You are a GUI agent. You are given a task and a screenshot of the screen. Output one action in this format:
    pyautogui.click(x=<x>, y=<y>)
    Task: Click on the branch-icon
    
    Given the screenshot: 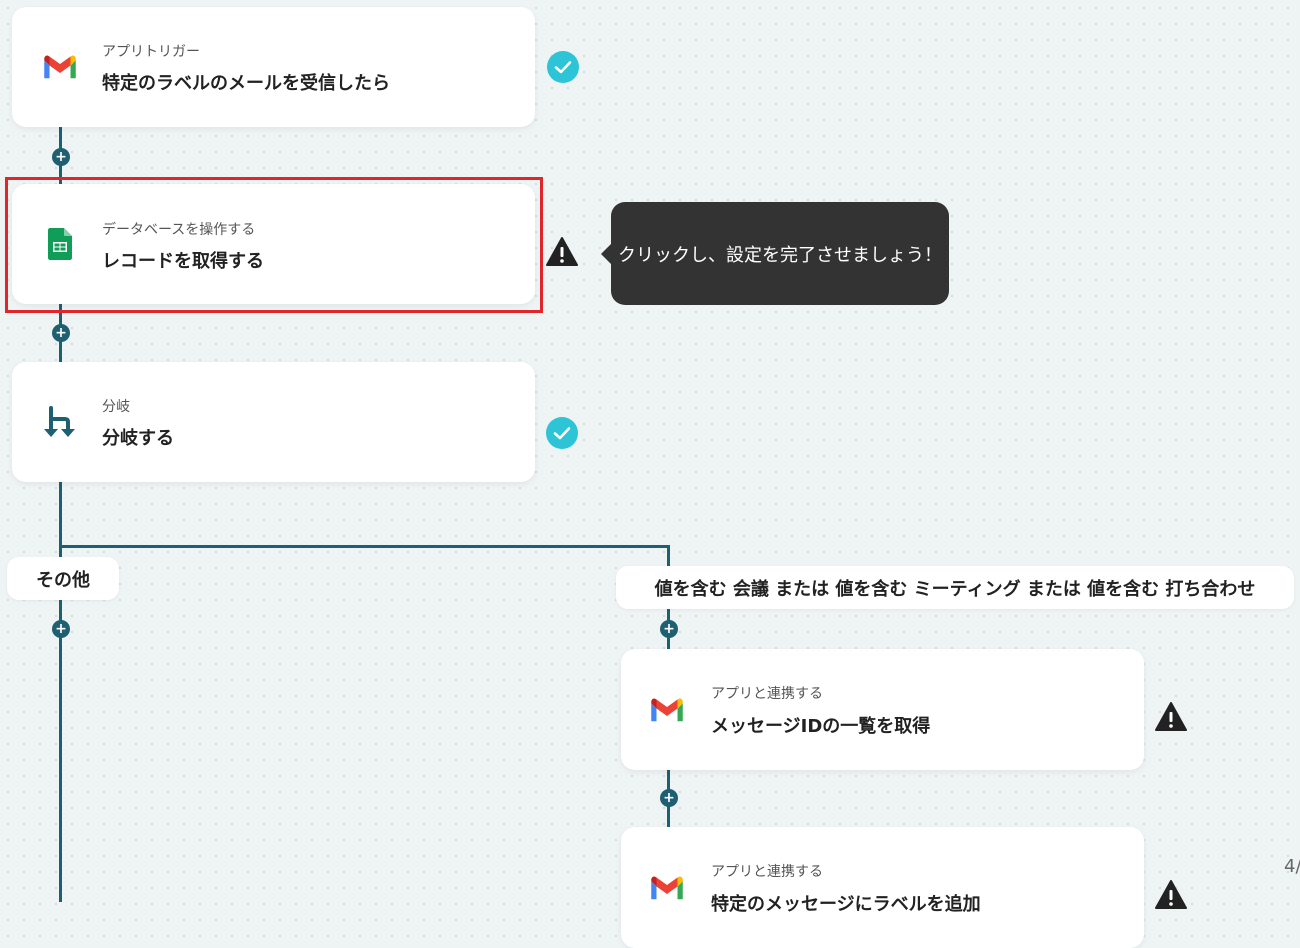 What is the action you would take?
    pyautogui.click(x=59, y=421)
    